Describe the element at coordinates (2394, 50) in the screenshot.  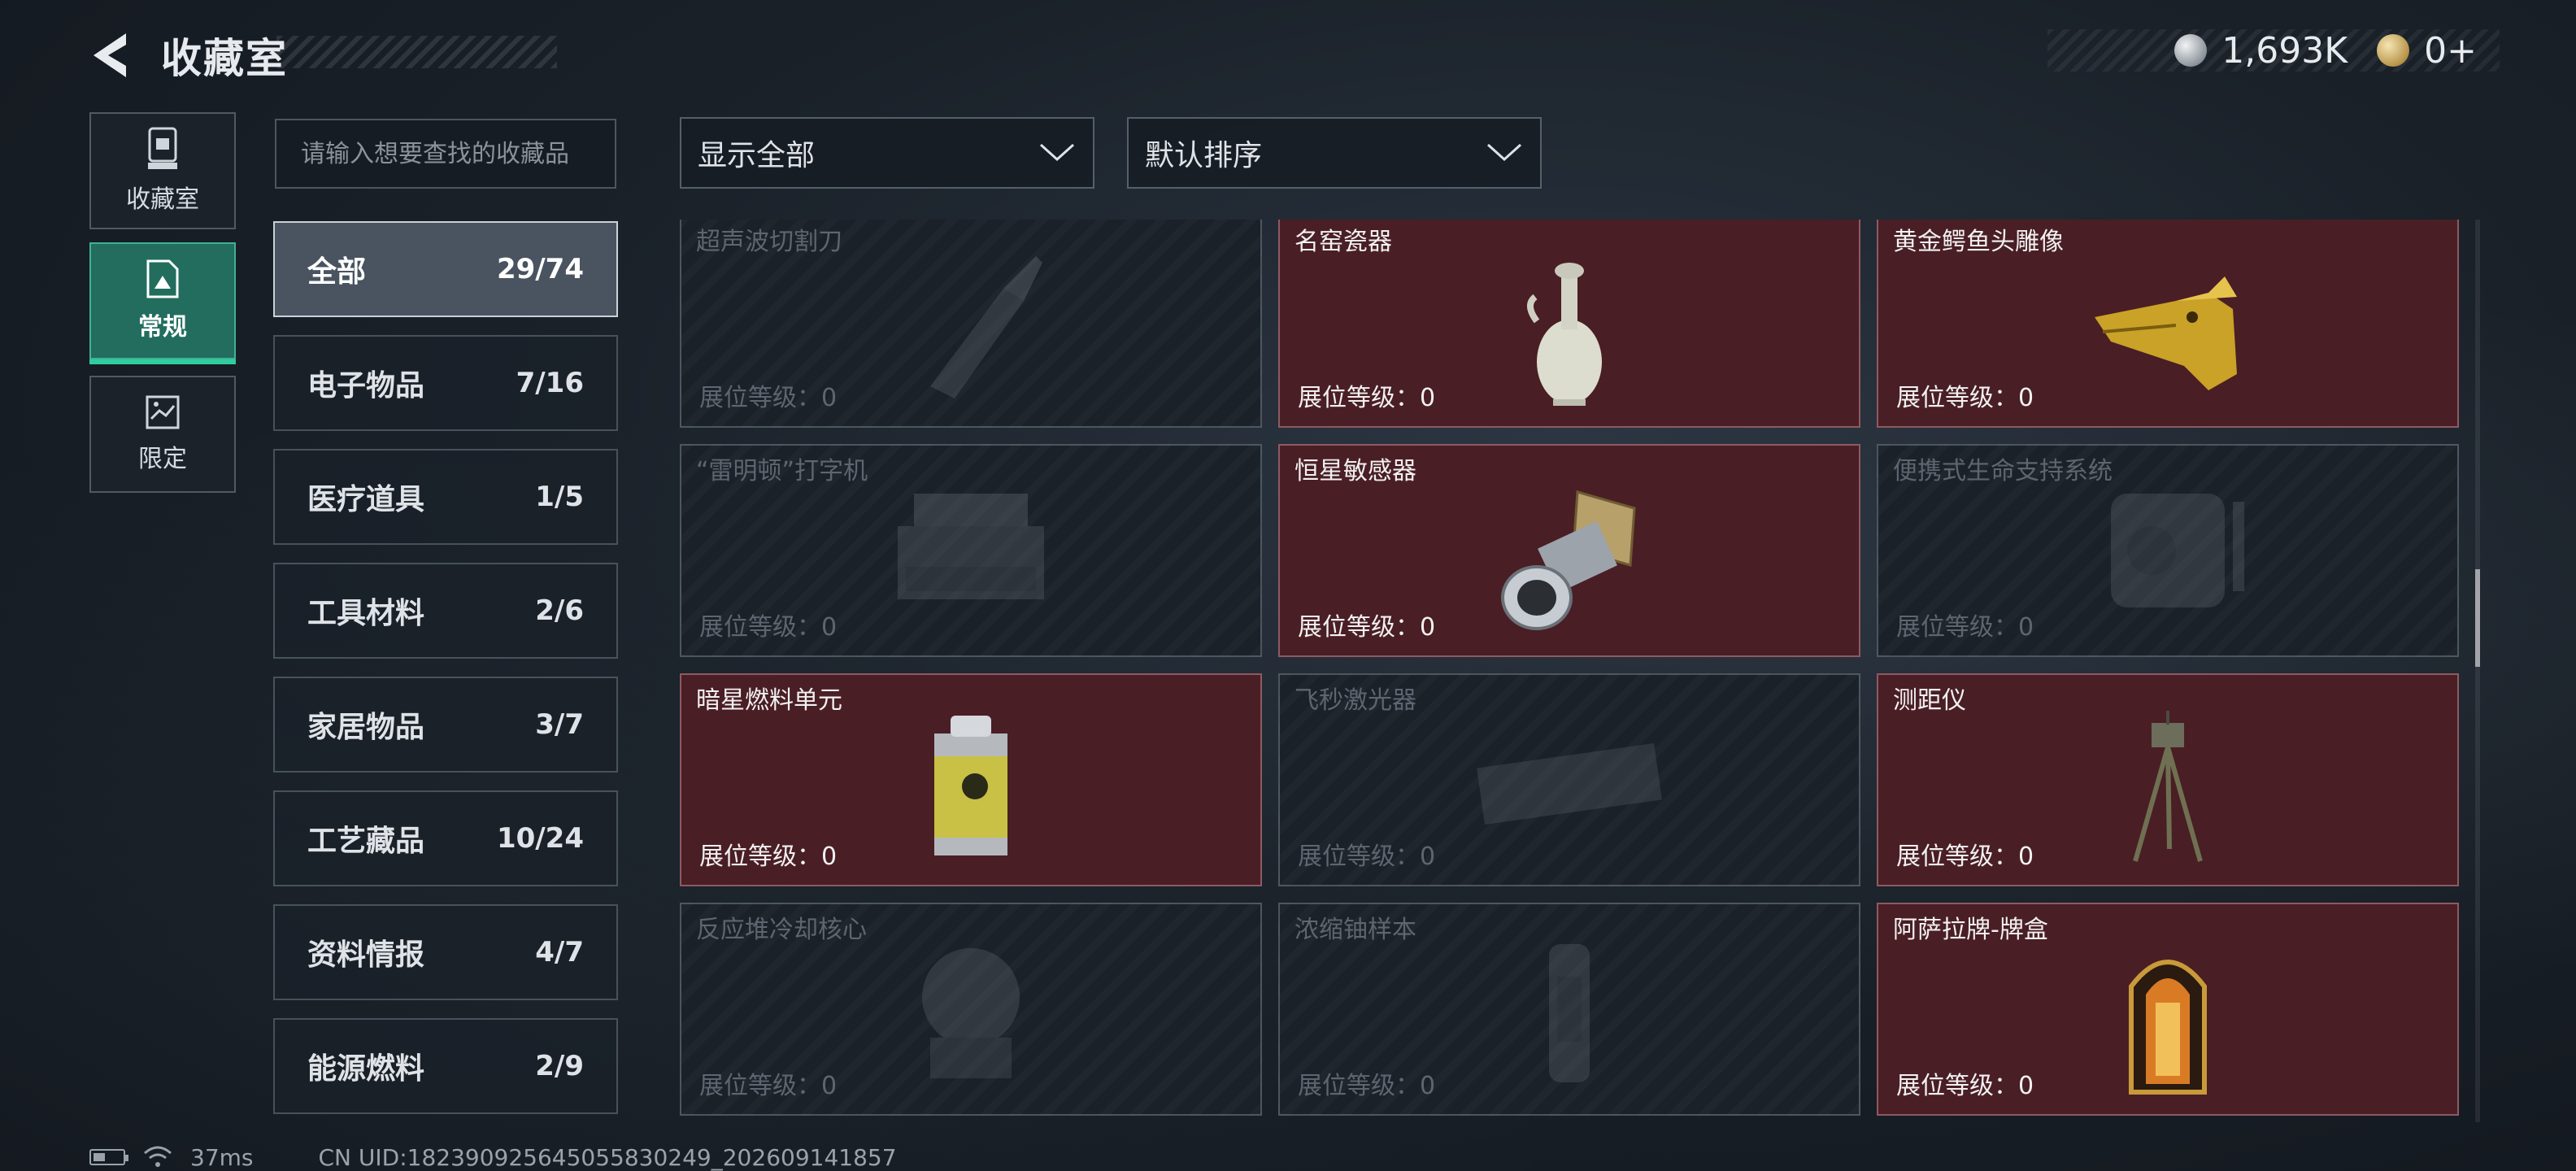
I see `gold-coin-icon` at that location.